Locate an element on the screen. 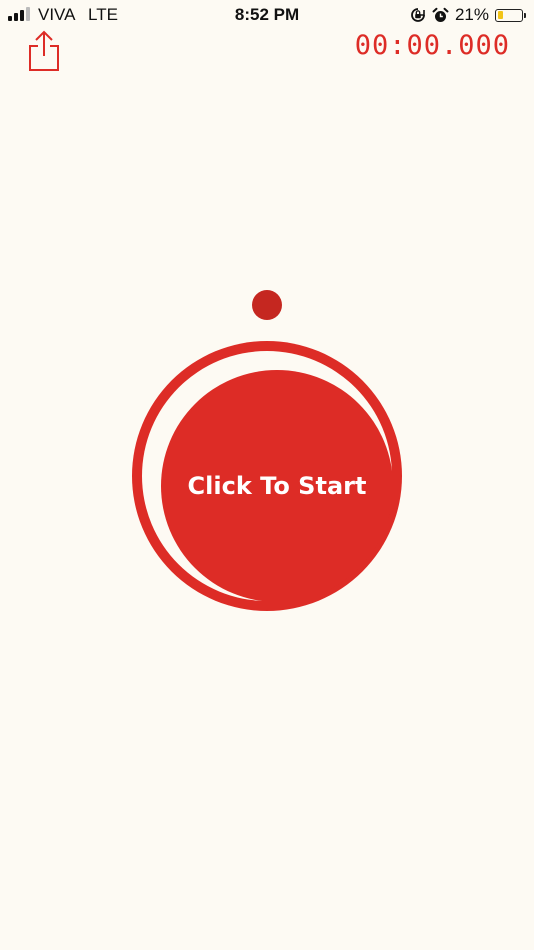  alarm-icon is located at coordinates (440, 14).